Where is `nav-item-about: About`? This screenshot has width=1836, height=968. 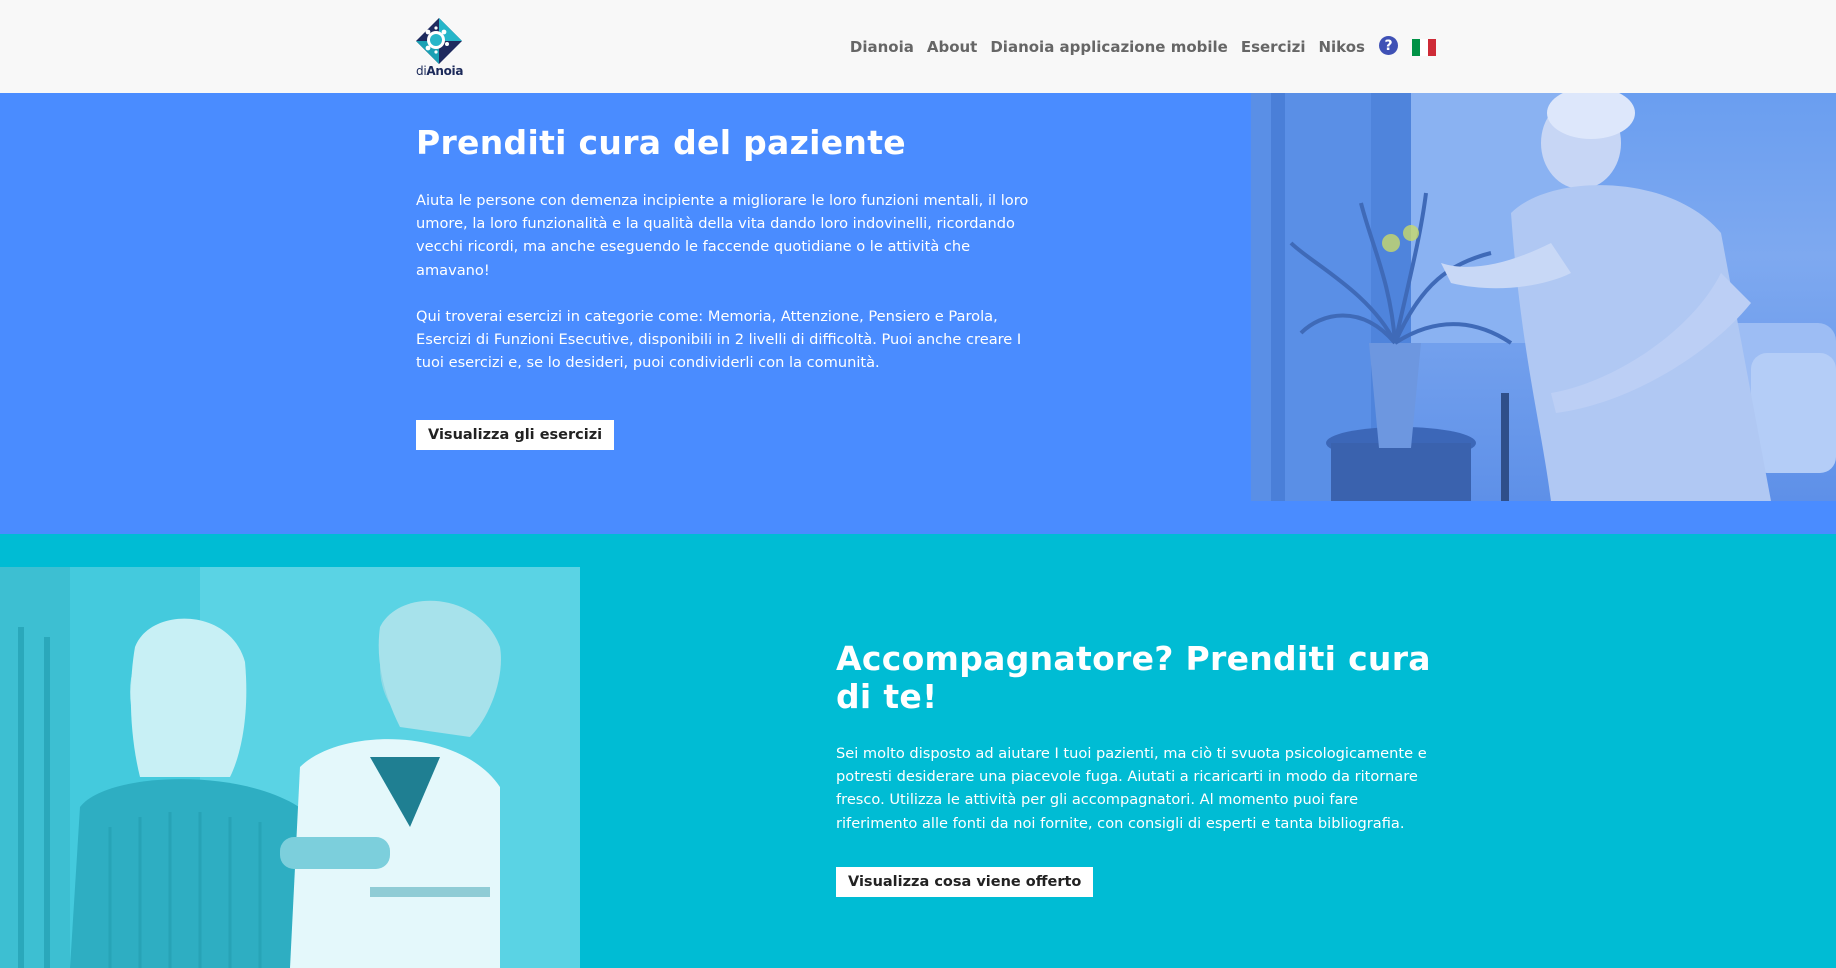
nav-item-about: About is located at coordinates (952, 47).